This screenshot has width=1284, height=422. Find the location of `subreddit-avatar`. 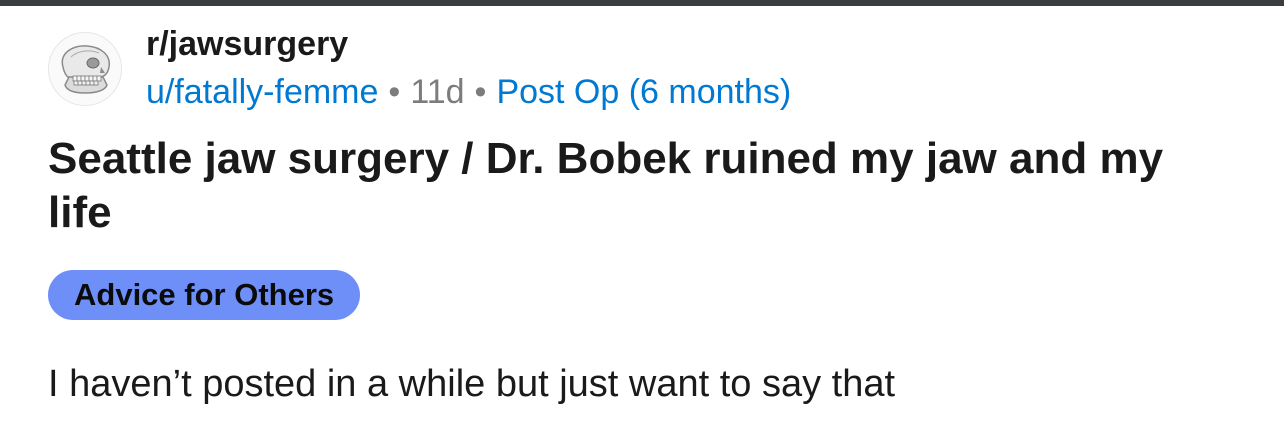

subreddit-avatar is located at coordinates (85, 69).